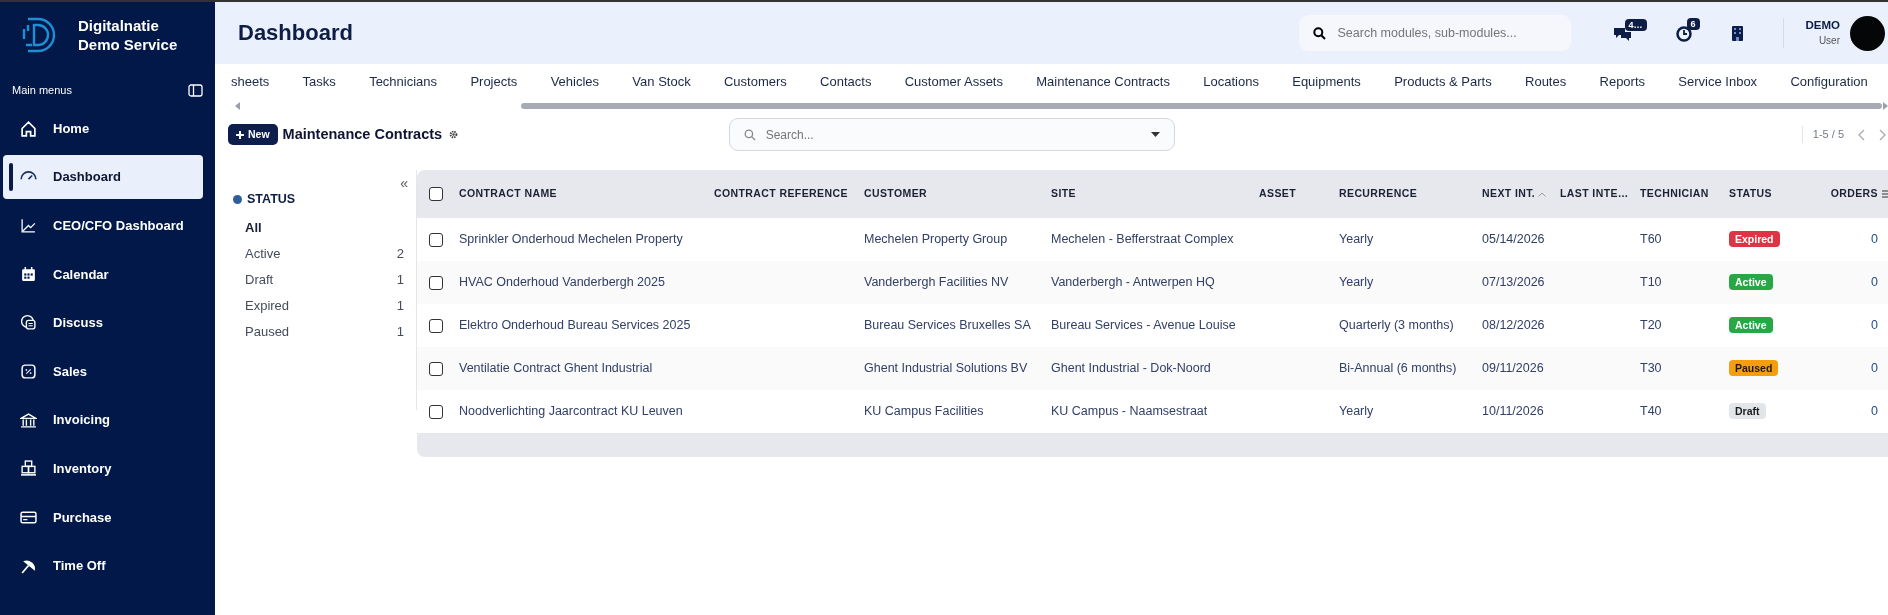  I want to click on table-cell: Ghent Industrial - Dok-Noord, so click(1131, 368).